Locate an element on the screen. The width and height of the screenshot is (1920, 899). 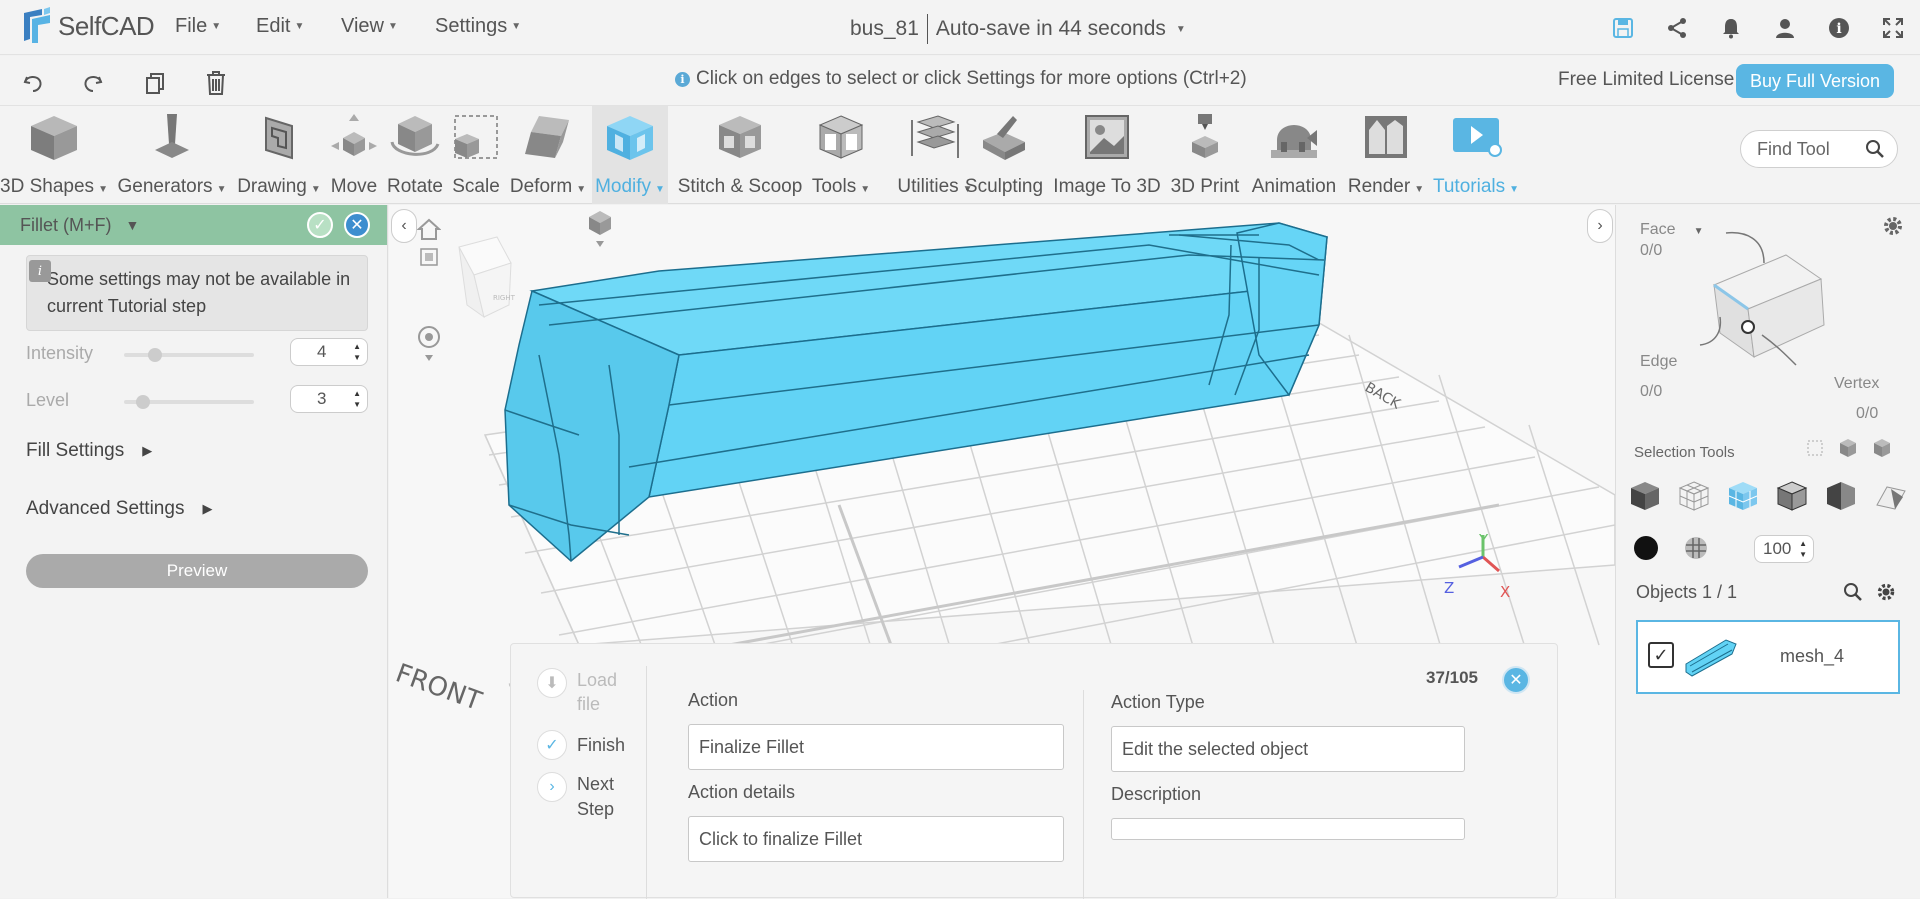
bell-icon is located at coordinates (1731, 28).